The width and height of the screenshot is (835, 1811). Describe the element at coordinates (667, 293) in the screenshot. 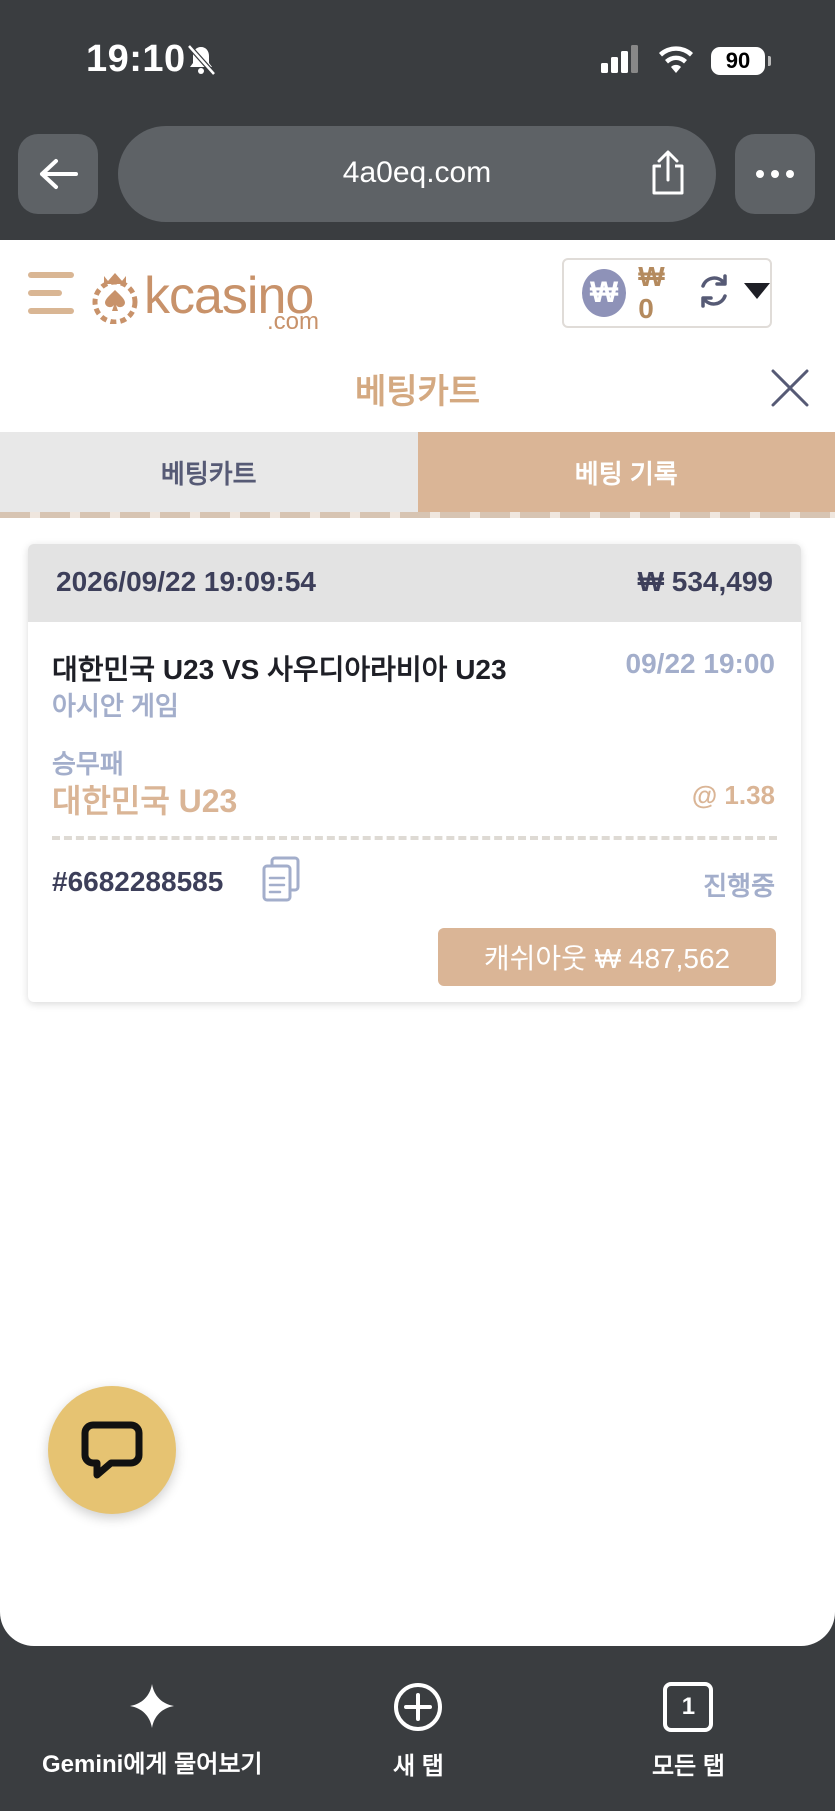

I see `balance-dropdown: ₩ ₩ 0` at that location.